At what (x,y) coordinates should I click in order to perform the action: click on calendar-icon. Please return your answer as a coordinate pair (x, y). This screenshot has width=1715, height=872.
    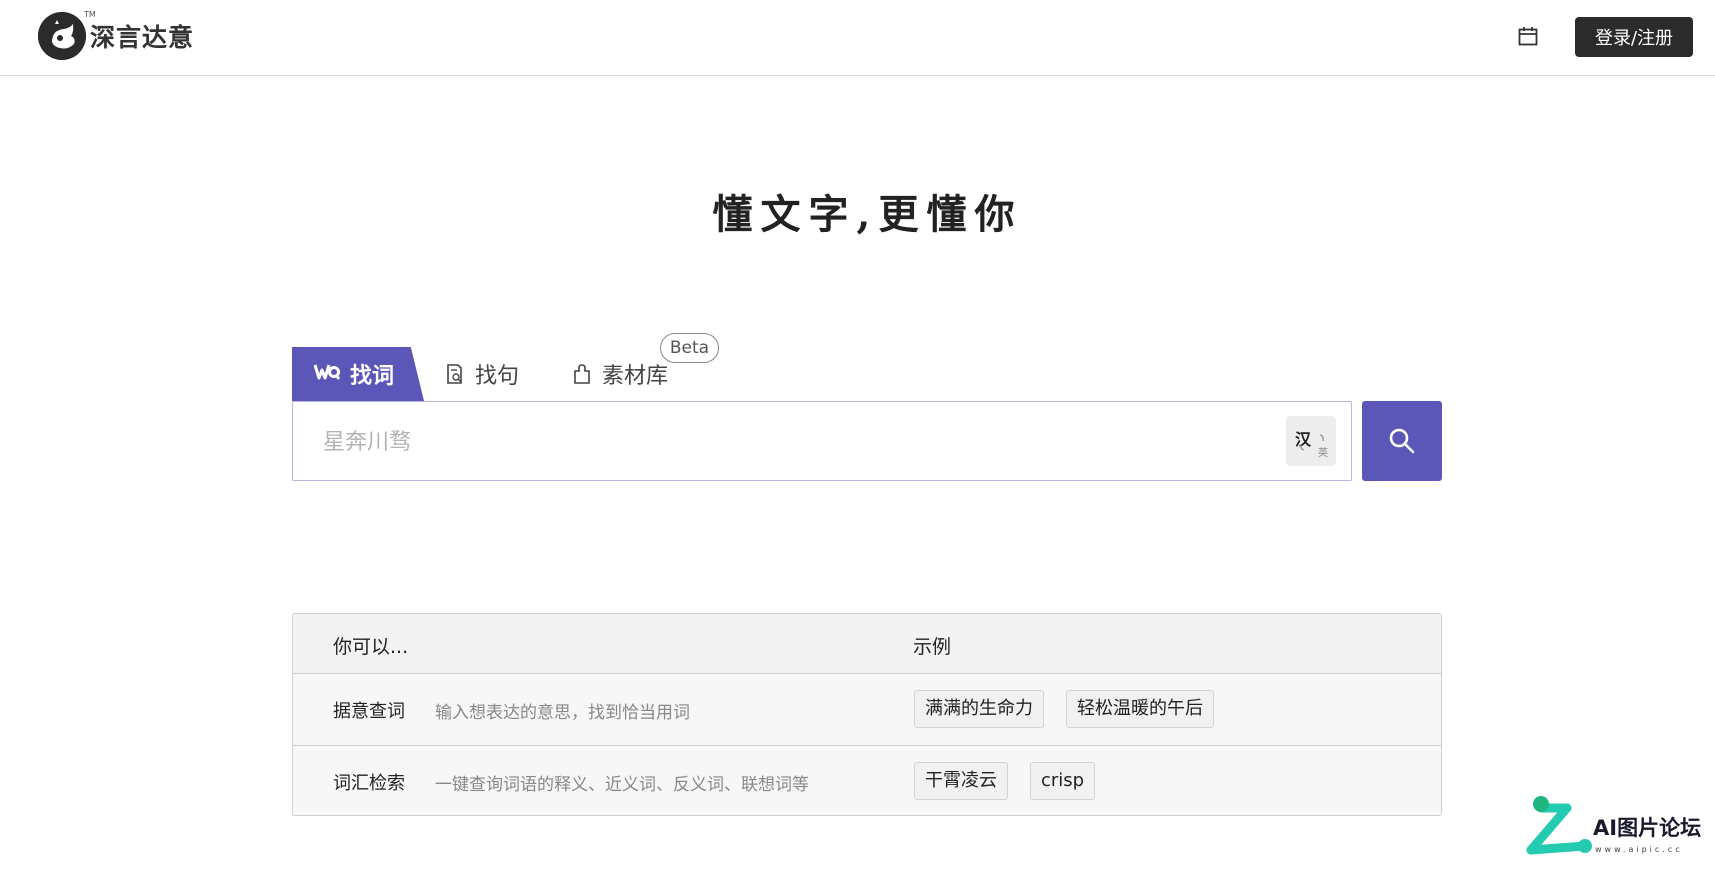
    Looking at the image, I should click on (1528, 36).